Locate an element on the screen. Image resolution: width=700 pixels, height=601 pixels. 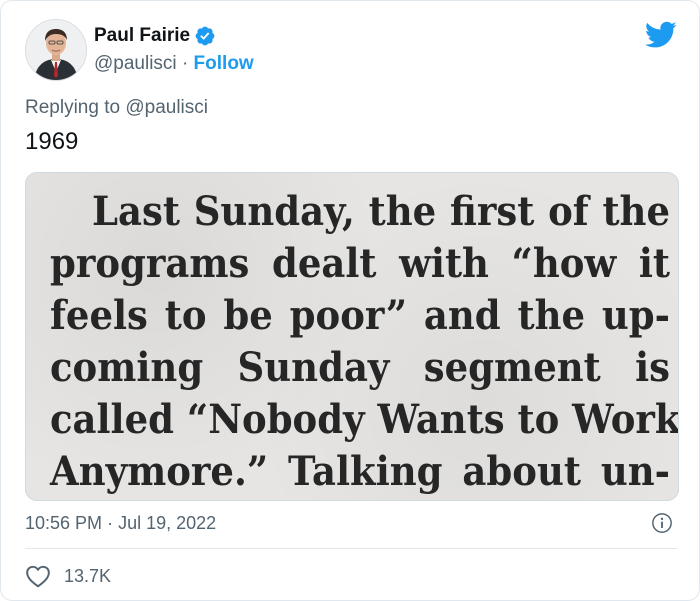
tweet-timestamp: 10:56 PM · Jul 19, 2022 is located at coordinates (120, 523).